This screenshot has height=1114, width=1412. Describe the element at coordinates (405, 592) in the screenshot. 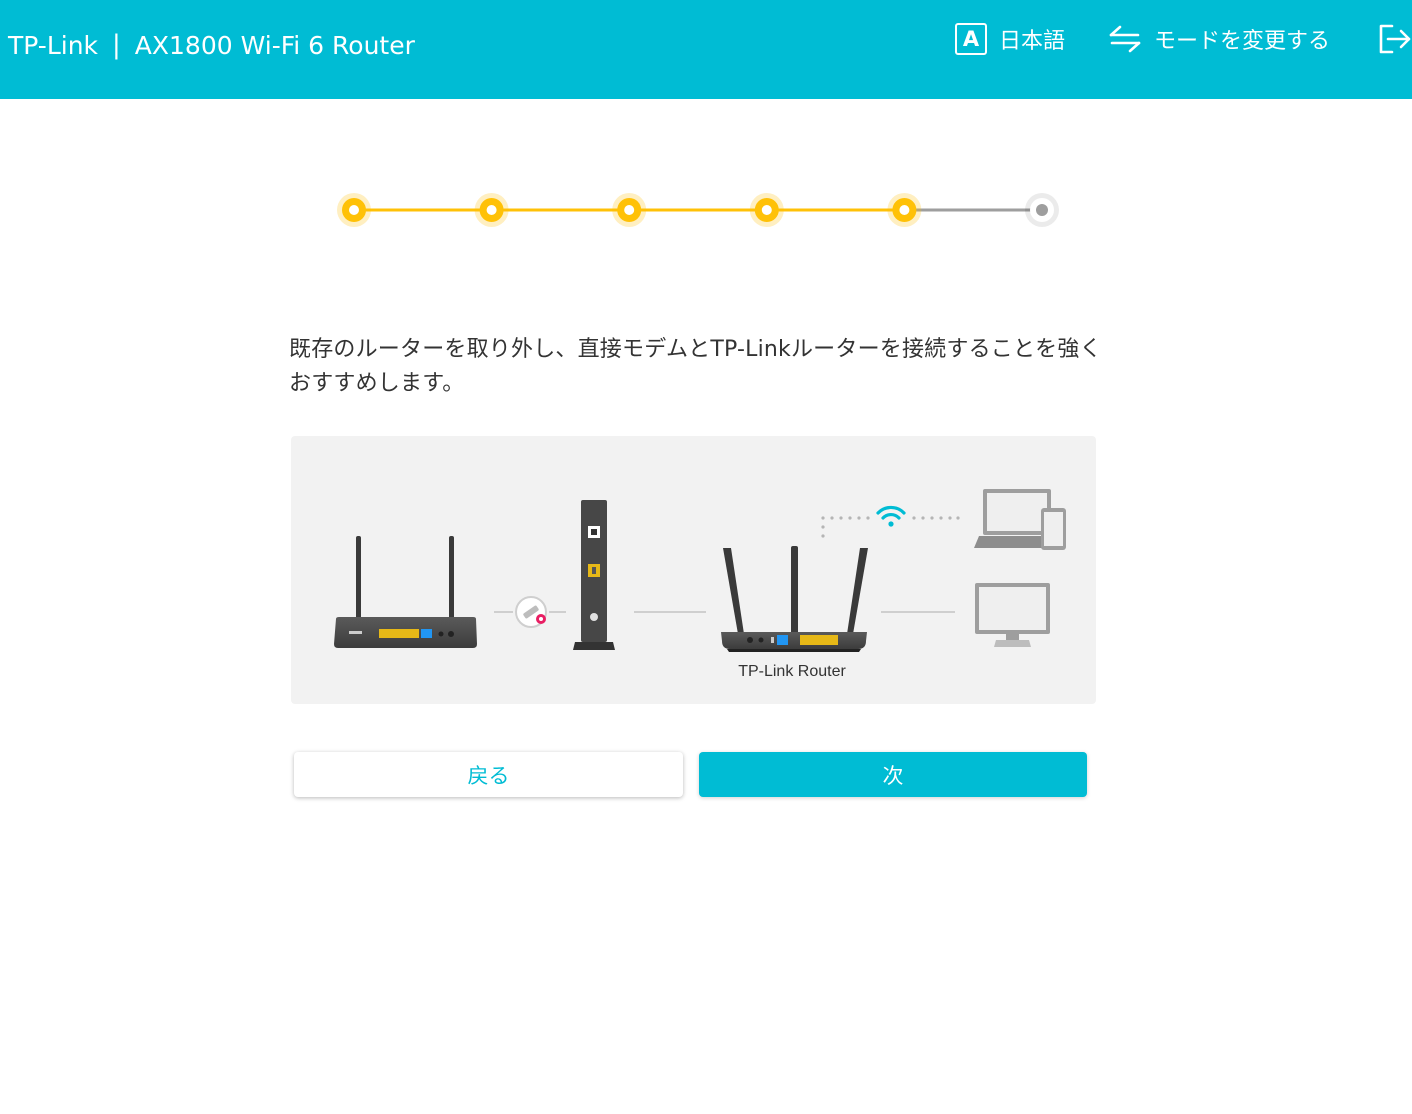

I see `old-router-icon` at that location.